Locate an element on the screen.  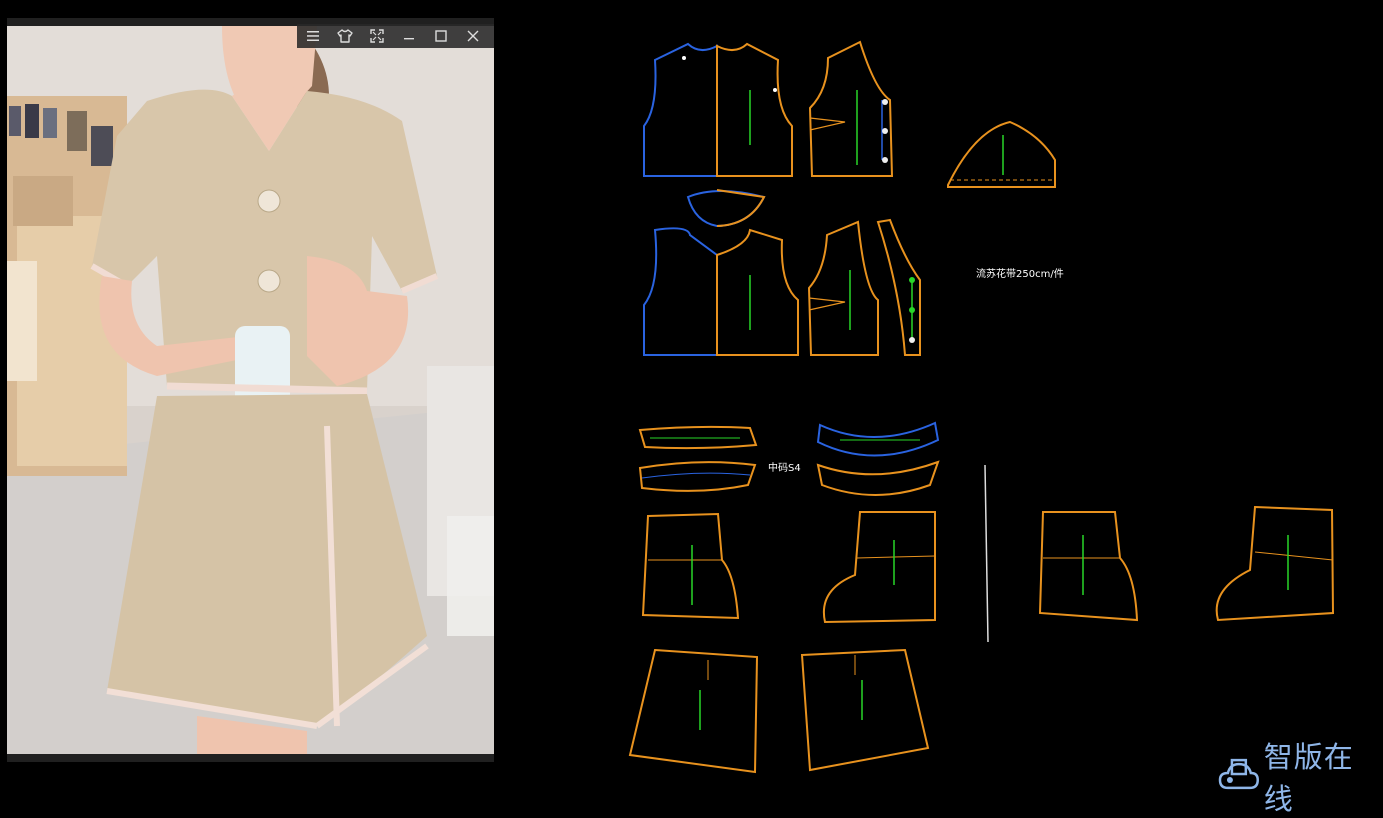
menu-button is located at coordinates (313, 36).